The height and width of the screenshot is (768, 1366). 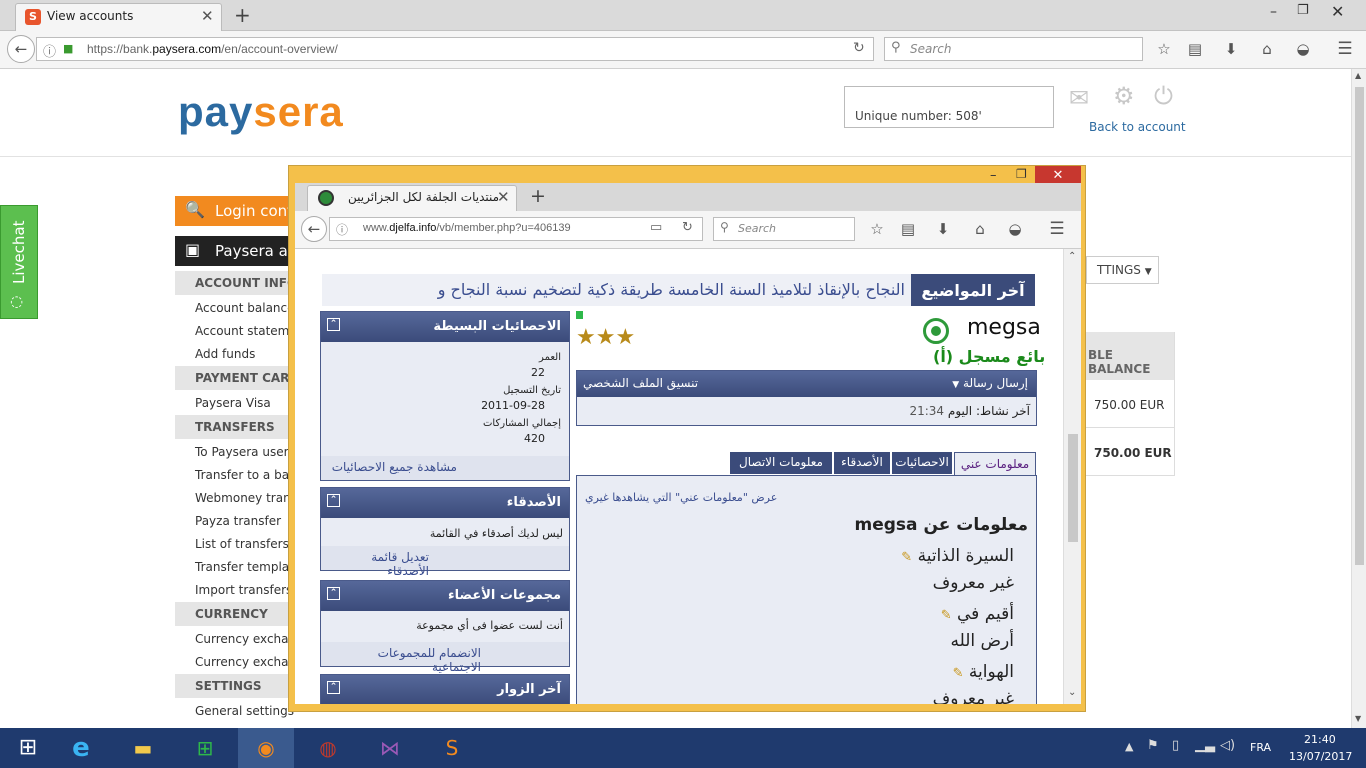 I want to click on tab-about-me: معلومات عني, so click(x=995, y=464).